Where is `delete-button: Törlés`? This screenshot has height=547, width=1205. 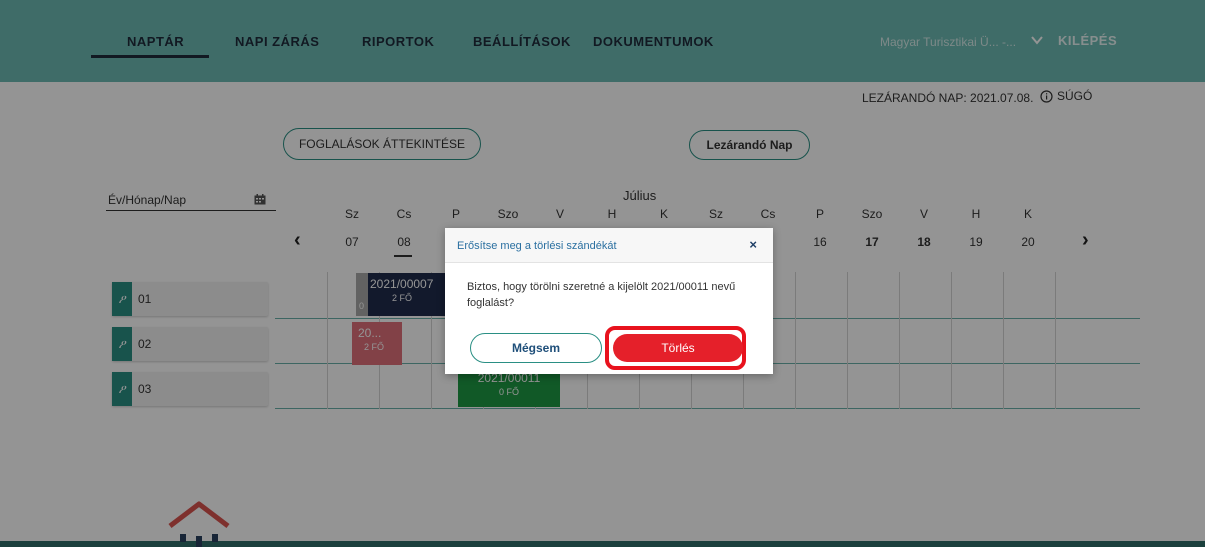 delete-button: Törlés is located at coordinates (678, 348).